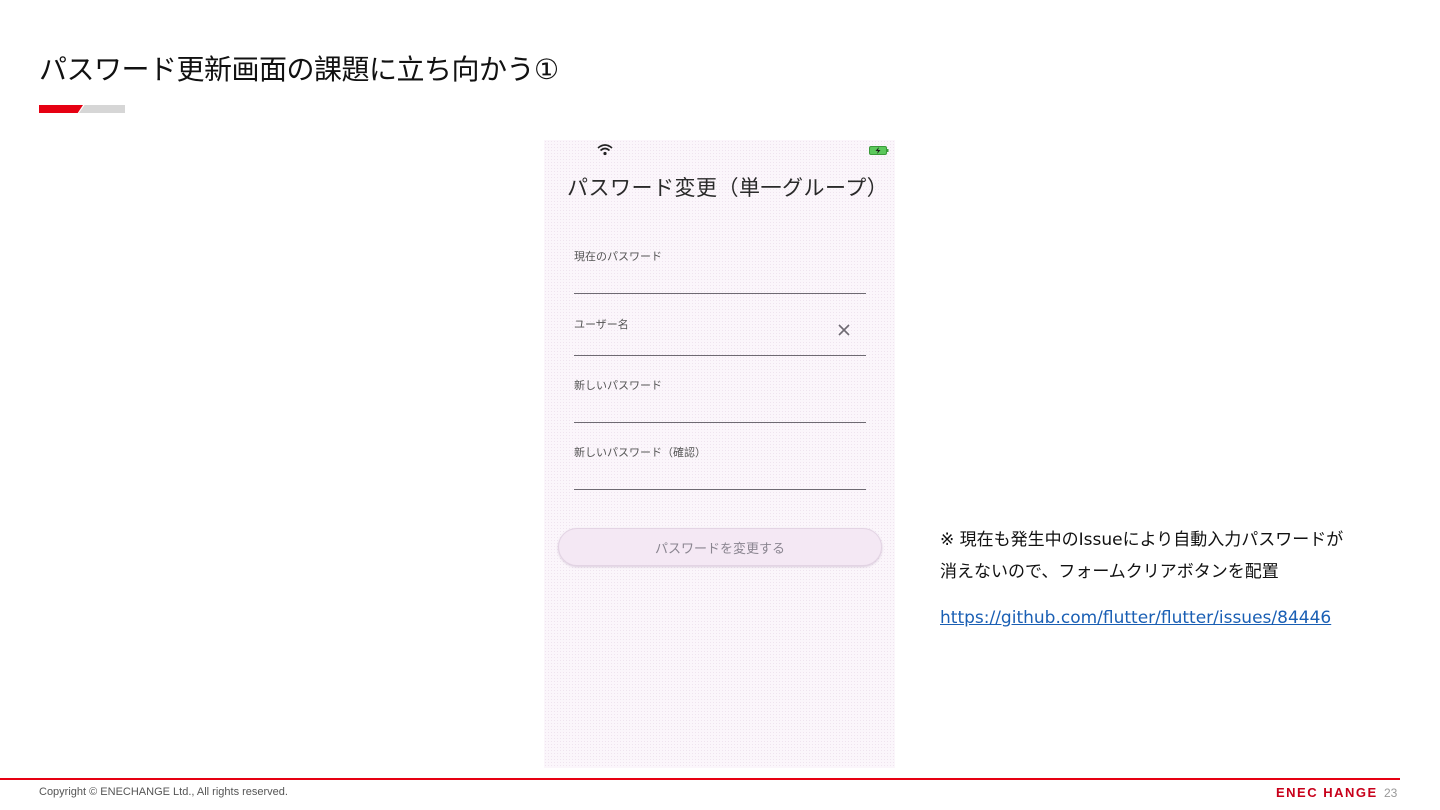  What do you see at coordinates (719, 150) in the screenshot?
I see `status-bar` at bounding box center [719, 150].